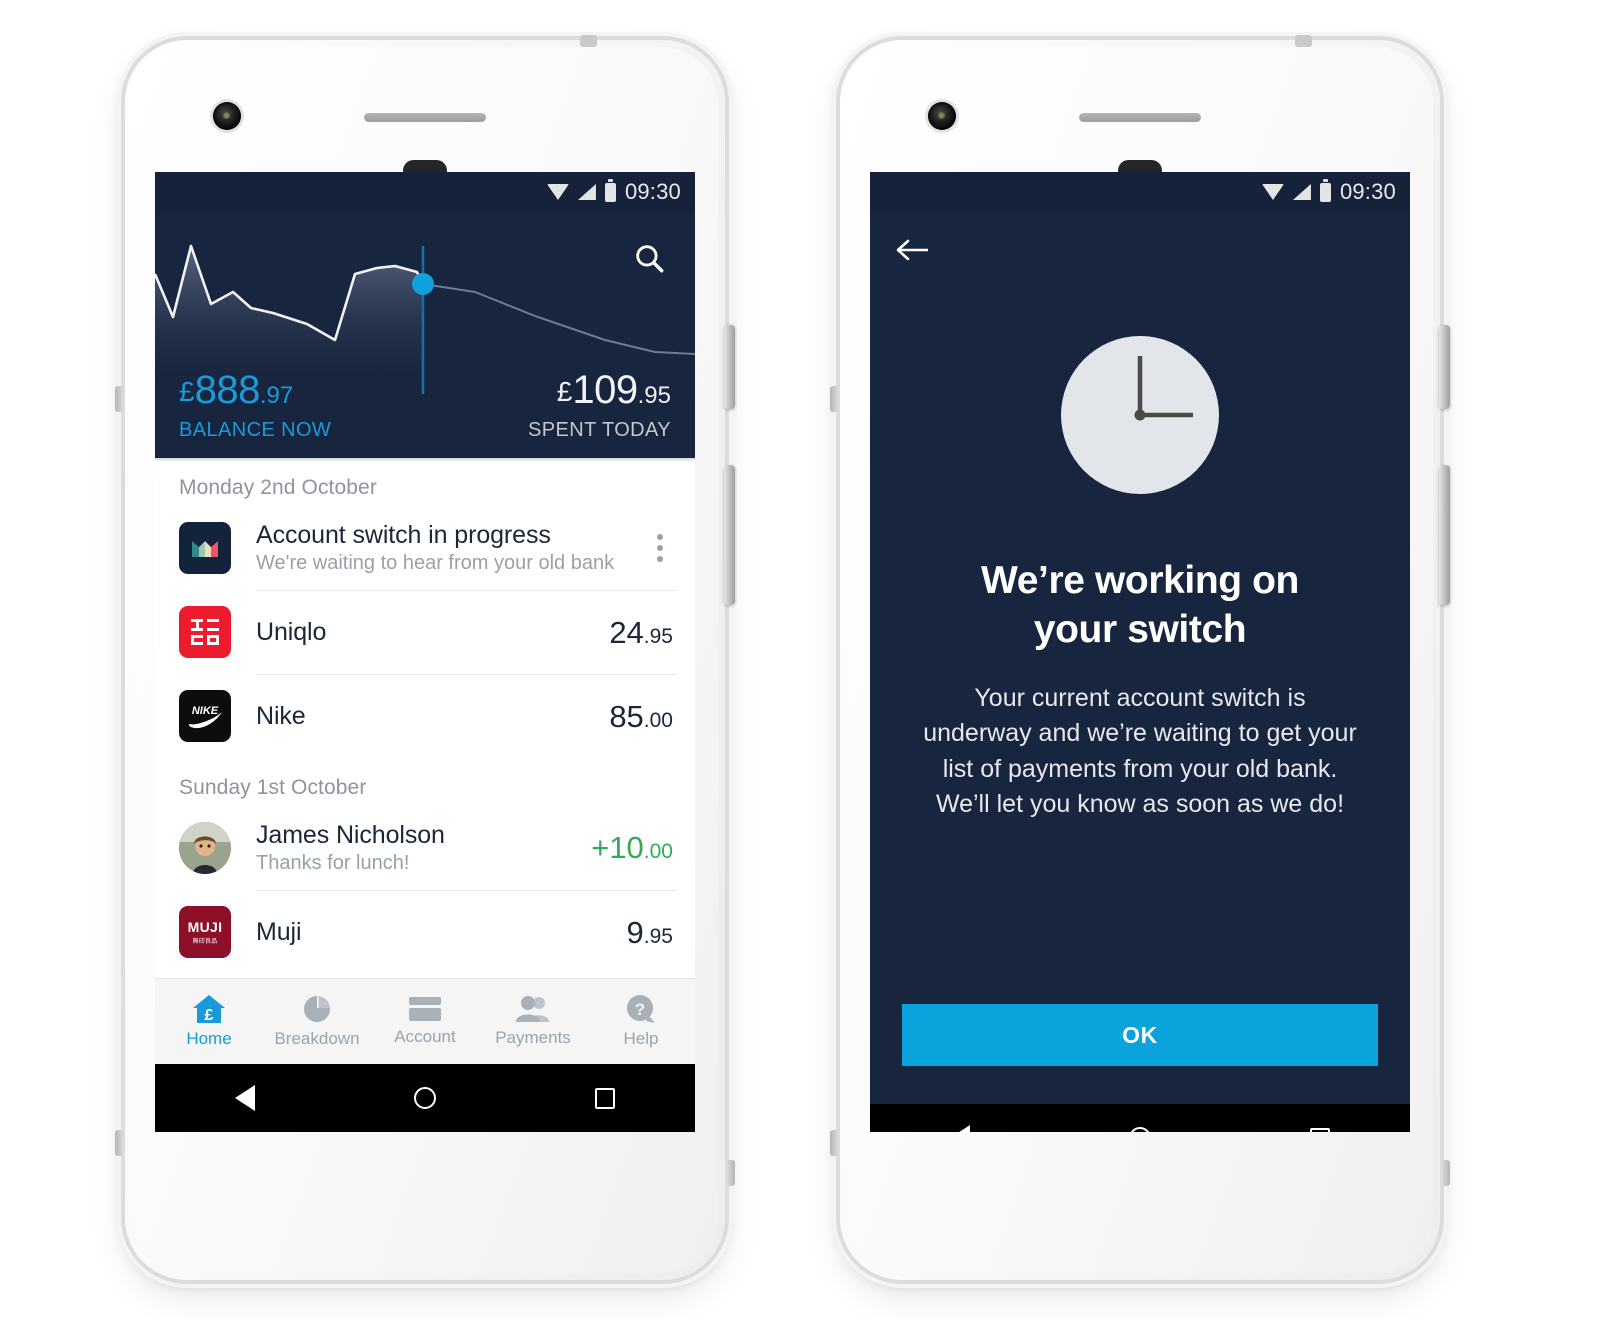  I want to click on spent-today-block: £109.95 SPENT TODAY, so click(599, 406).